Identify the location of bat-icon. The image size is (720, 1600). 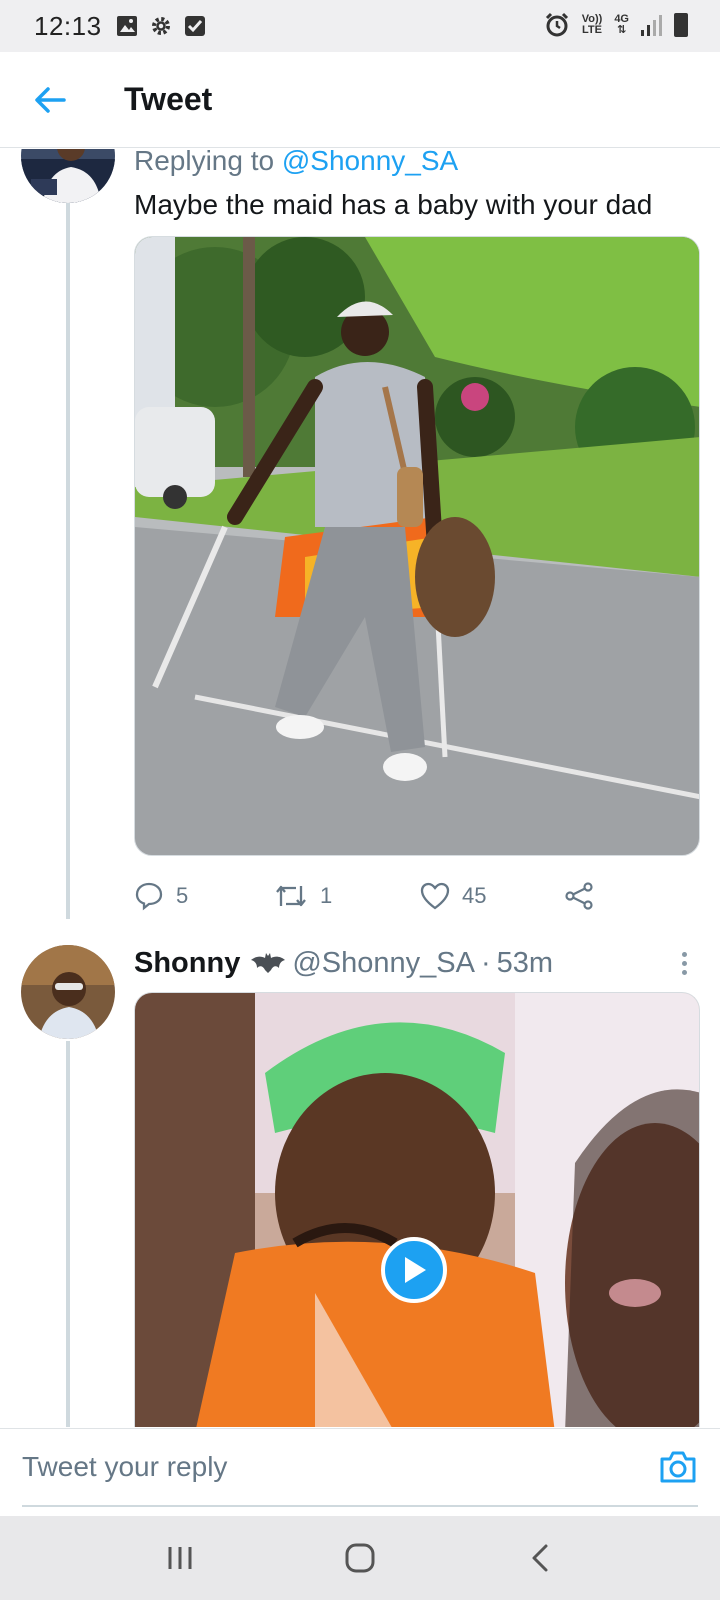
(268, 963).